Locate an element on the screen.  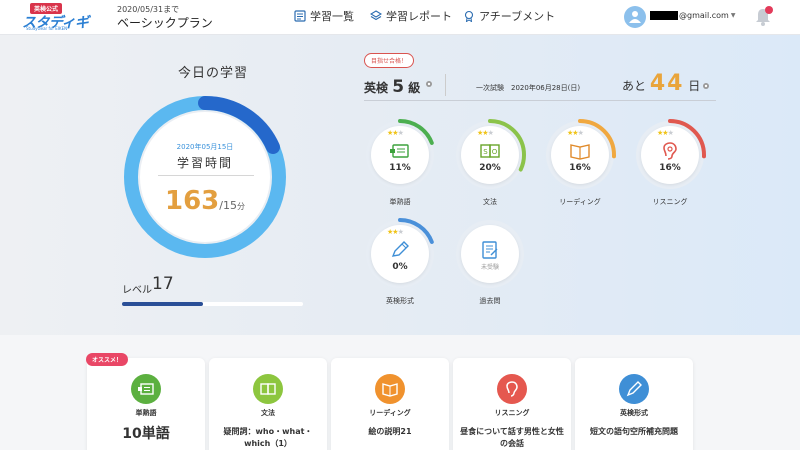
grade-prefix: 英検 is located at coordinates (376, 88).